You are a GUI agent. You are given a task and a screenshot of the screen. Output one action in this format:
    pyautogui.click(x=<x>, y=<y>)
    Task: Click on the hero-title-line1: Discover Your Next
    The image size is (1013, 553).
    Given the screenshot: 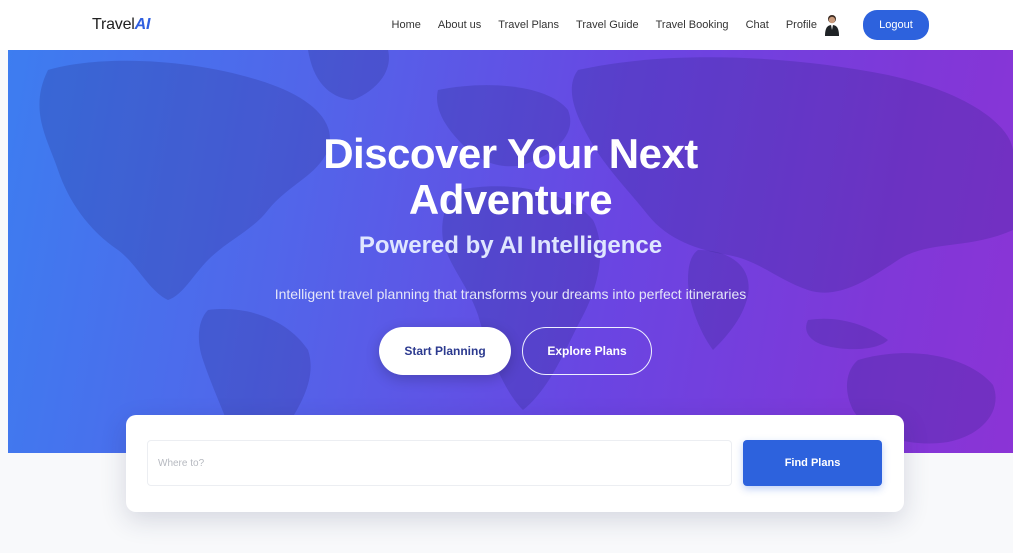 What is the action you would take?
    pyautogui.click(x=510, y=153)
    